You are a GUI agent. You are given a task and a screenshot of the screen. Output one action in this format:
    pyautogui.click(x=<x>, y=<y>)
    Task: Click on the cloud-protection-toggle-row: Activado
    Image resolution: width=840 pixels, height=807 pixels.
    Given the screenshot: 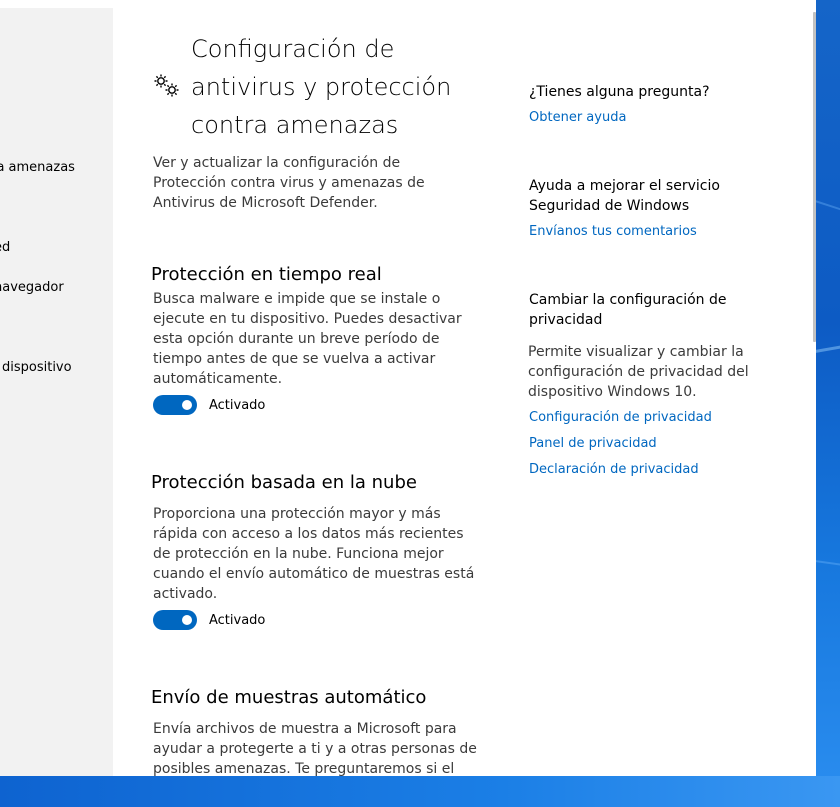 What is the action you would take?
    pyautogui.click(x=209, y=620)
    